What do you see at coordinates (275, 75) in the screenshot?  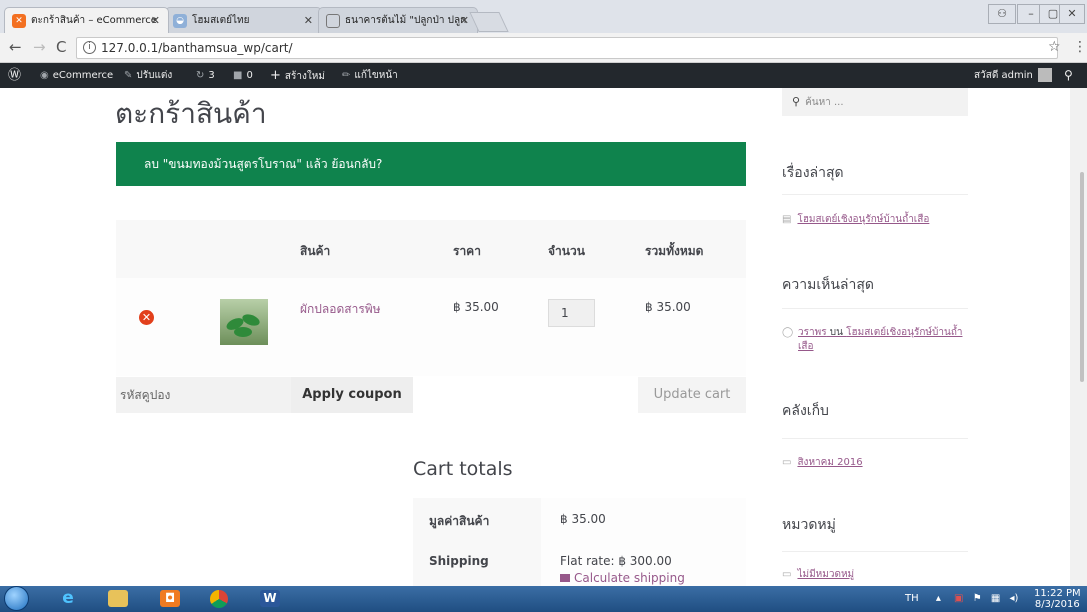 I see `plus-icon: +` at bounding box center [275, 75].